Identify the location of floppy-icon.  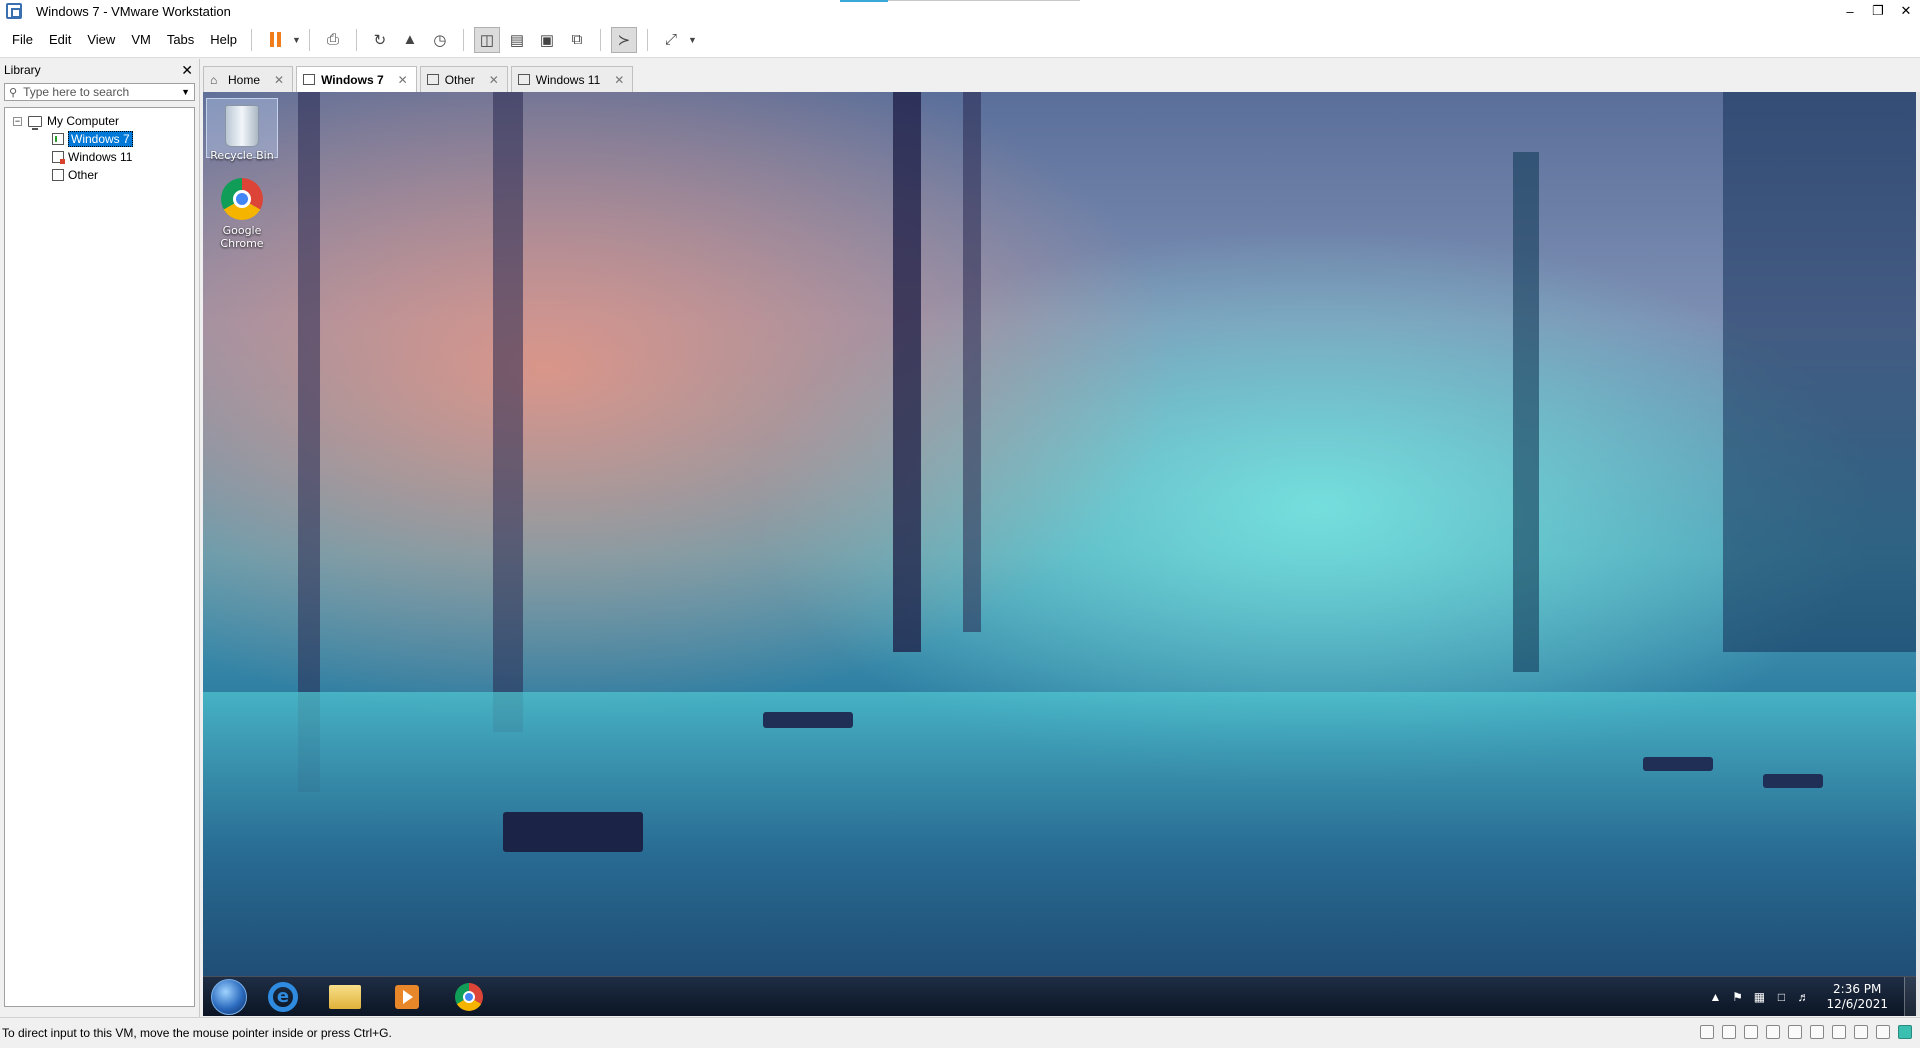
(1751, 1032).